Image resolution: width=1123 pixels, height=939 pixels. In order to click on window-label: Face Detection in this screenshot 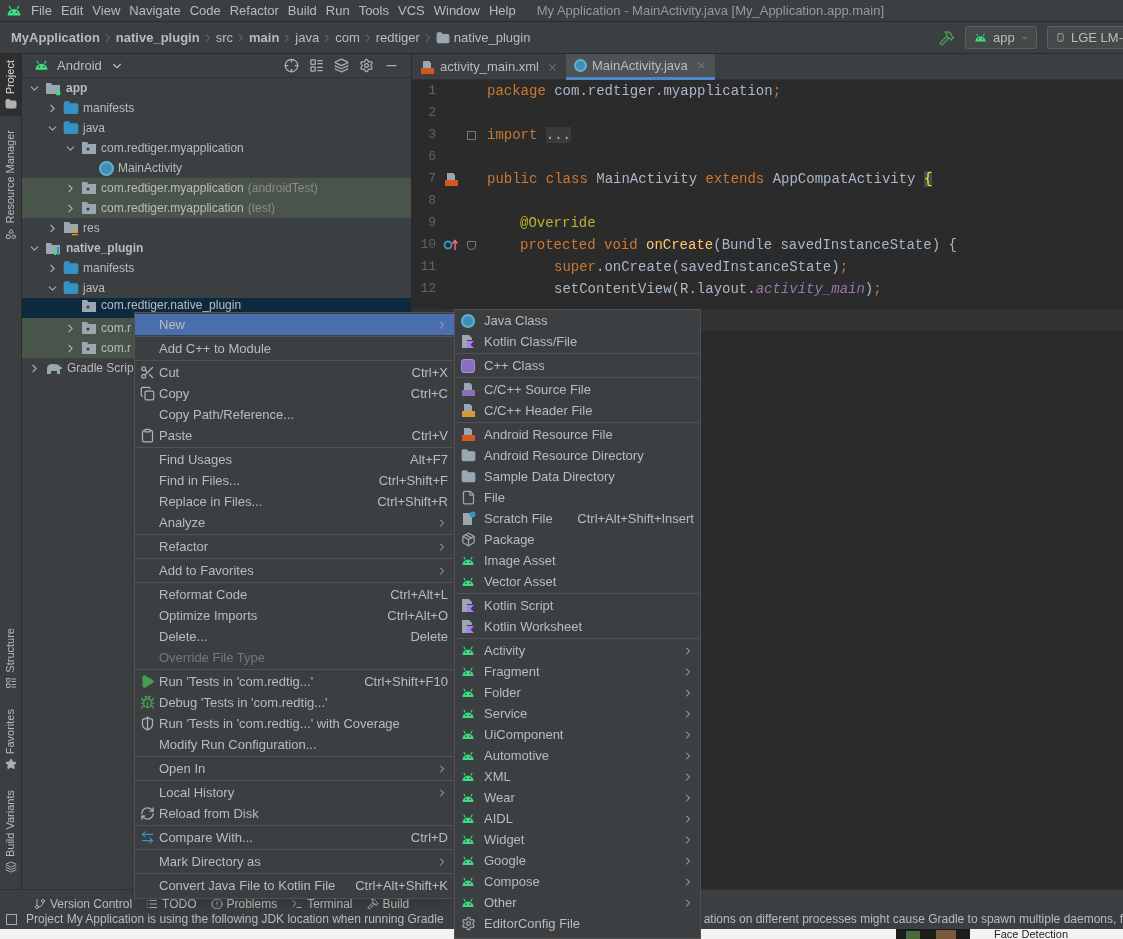, I will do `click(1031, 934)`.